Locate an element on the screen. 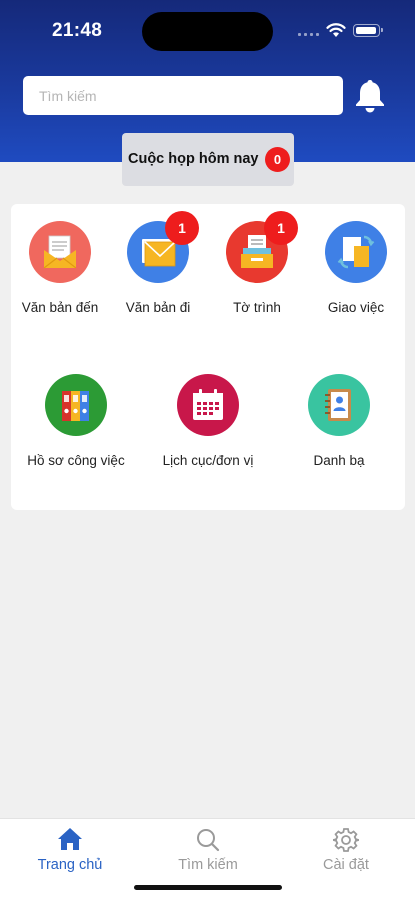  notification-bell-icon is located at coordinates (370, 95).